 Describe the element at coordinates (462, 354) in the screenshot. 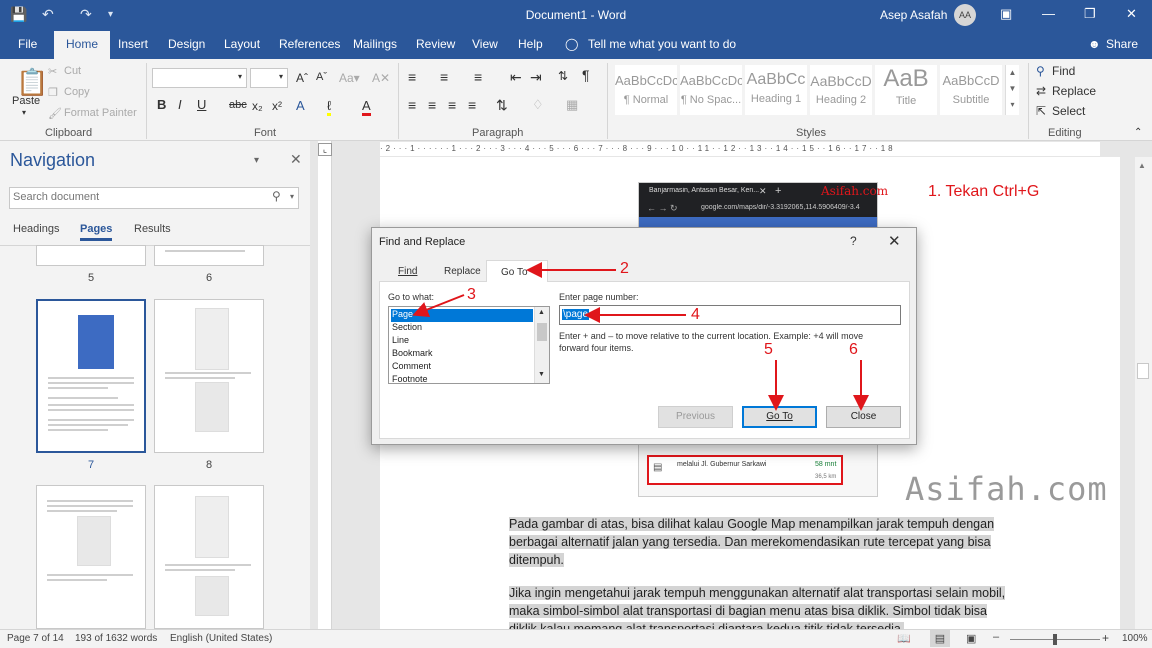

I see `list-item: Bookmark` at that location.